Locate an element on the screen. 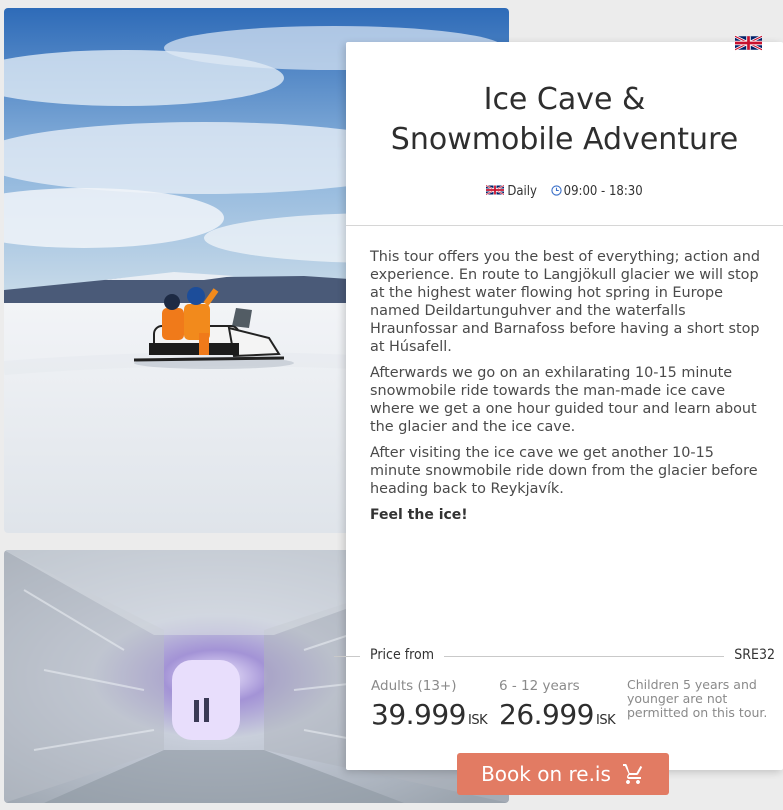  price-from-label: Price from is located at coordinates (402, 655).